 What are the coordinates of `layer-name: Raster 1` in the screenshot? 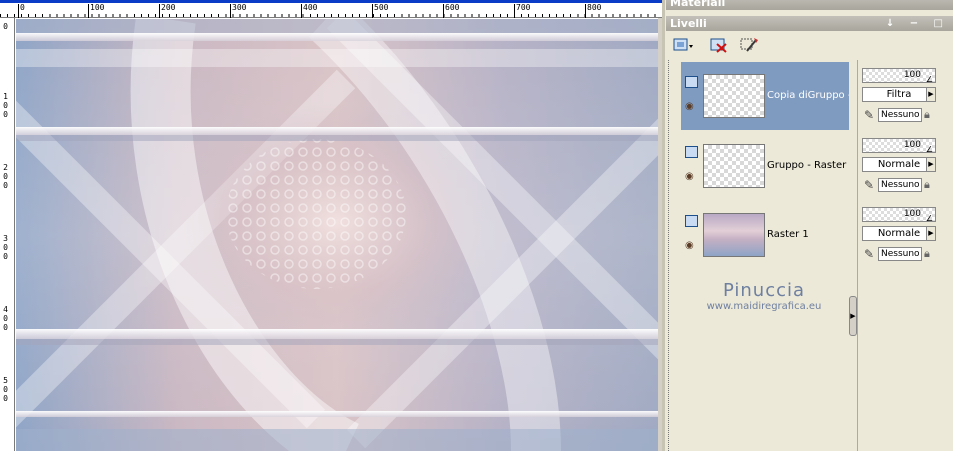 It's located at (788, 234).